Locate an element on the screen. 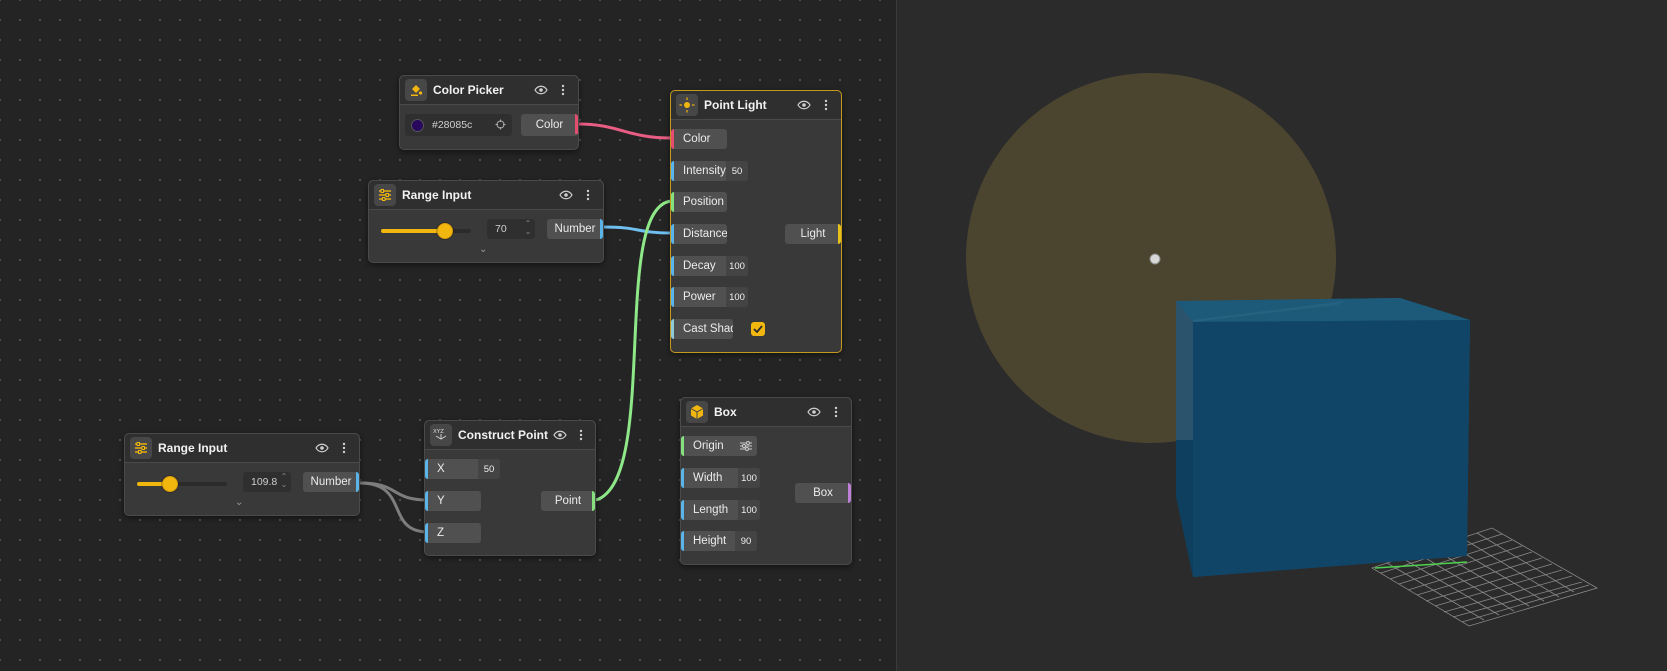 The image size is (1667, 671). node-header: Point Light is located at coordinates (756, 105).